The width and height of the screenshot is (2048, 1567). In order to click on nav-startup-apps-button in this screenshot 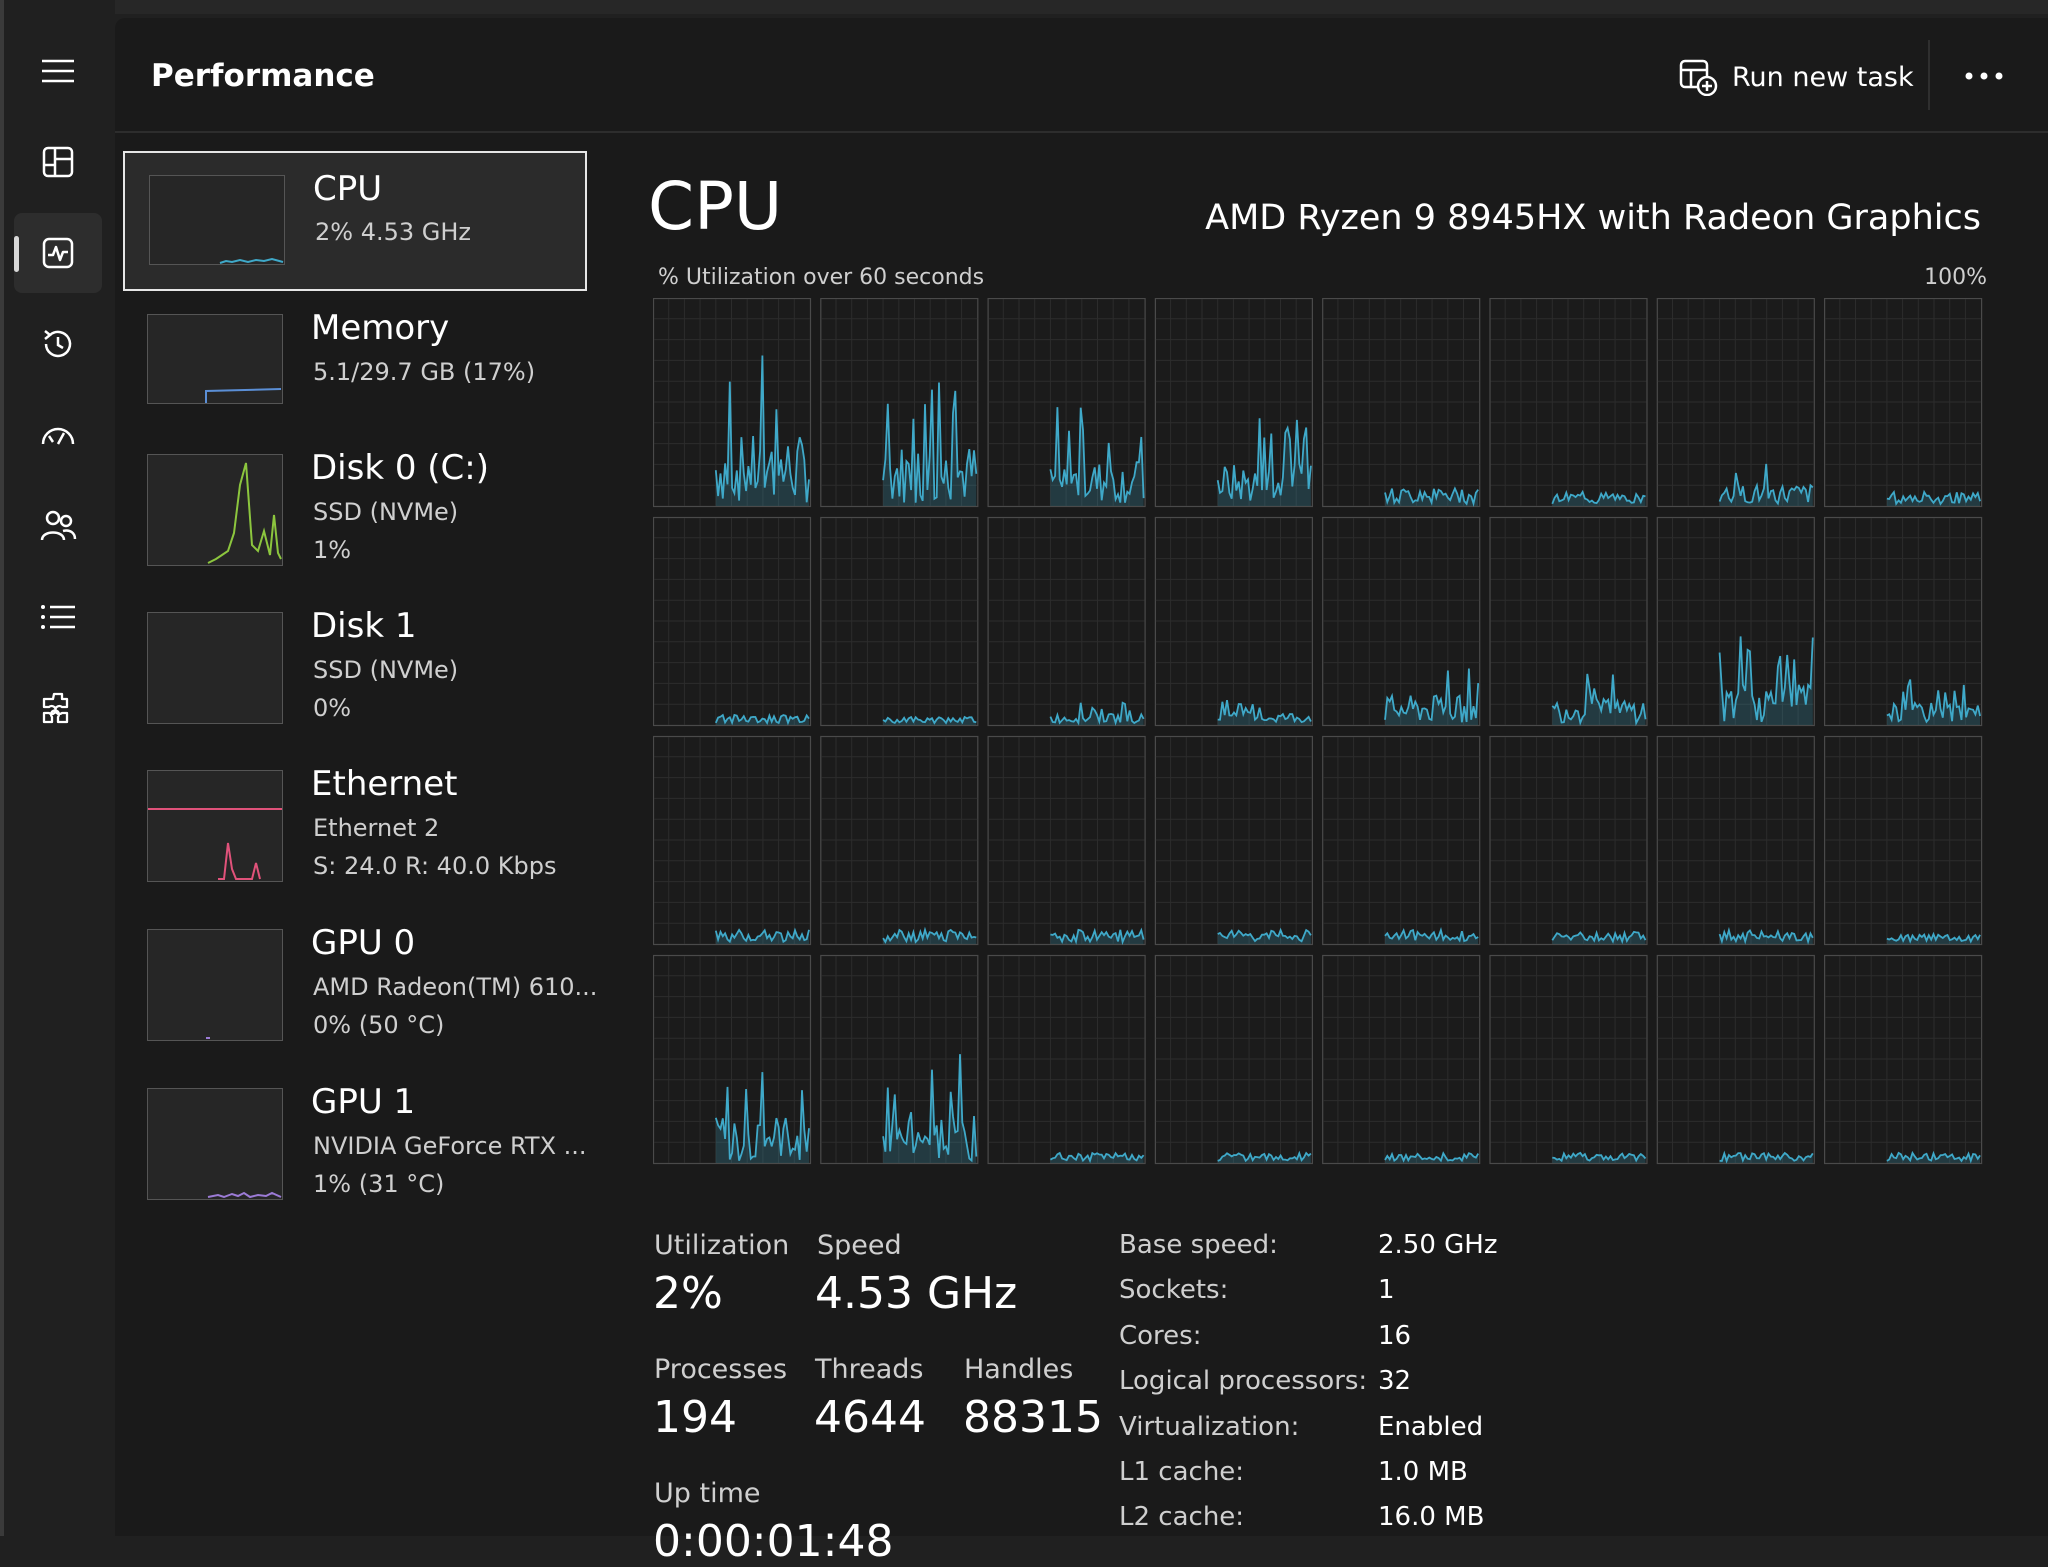, I will do `click(58, 435)`.